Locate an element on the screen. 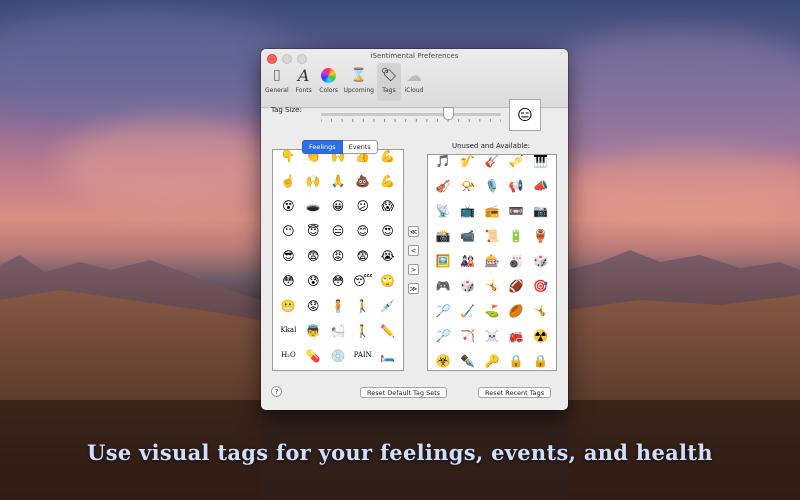 This screenshot has height=500, width=800. help-button: ? is located at coordinates (276, 391).